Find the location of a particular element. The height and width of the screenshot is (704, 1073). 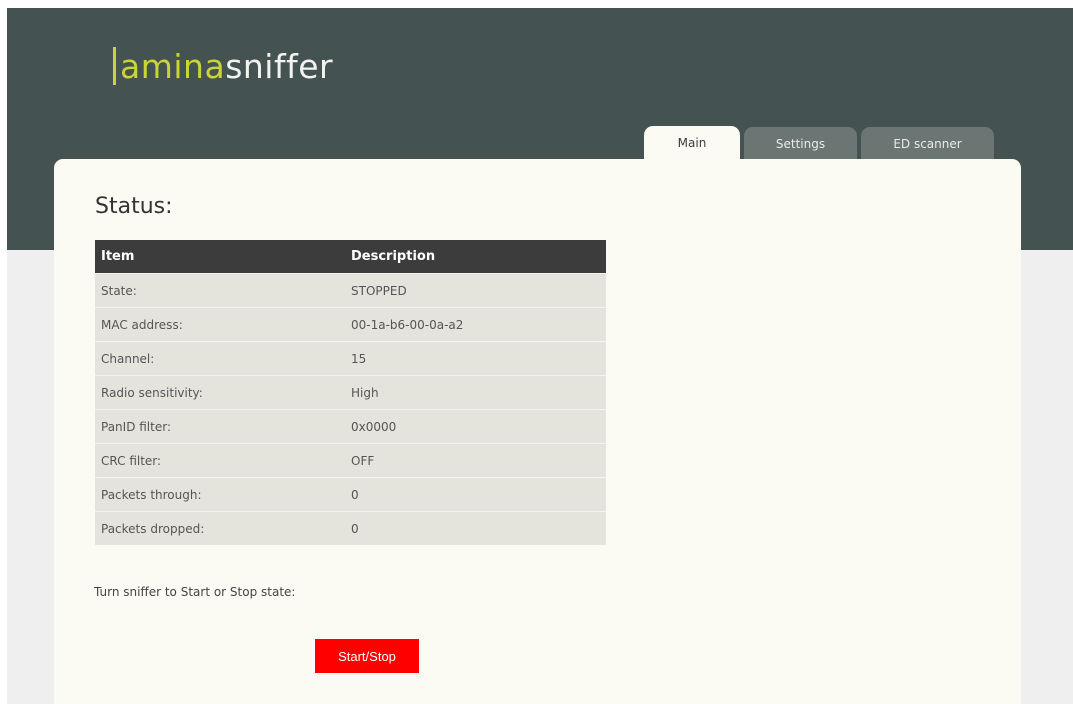

row-value: High is located at coordinates (475, 392).